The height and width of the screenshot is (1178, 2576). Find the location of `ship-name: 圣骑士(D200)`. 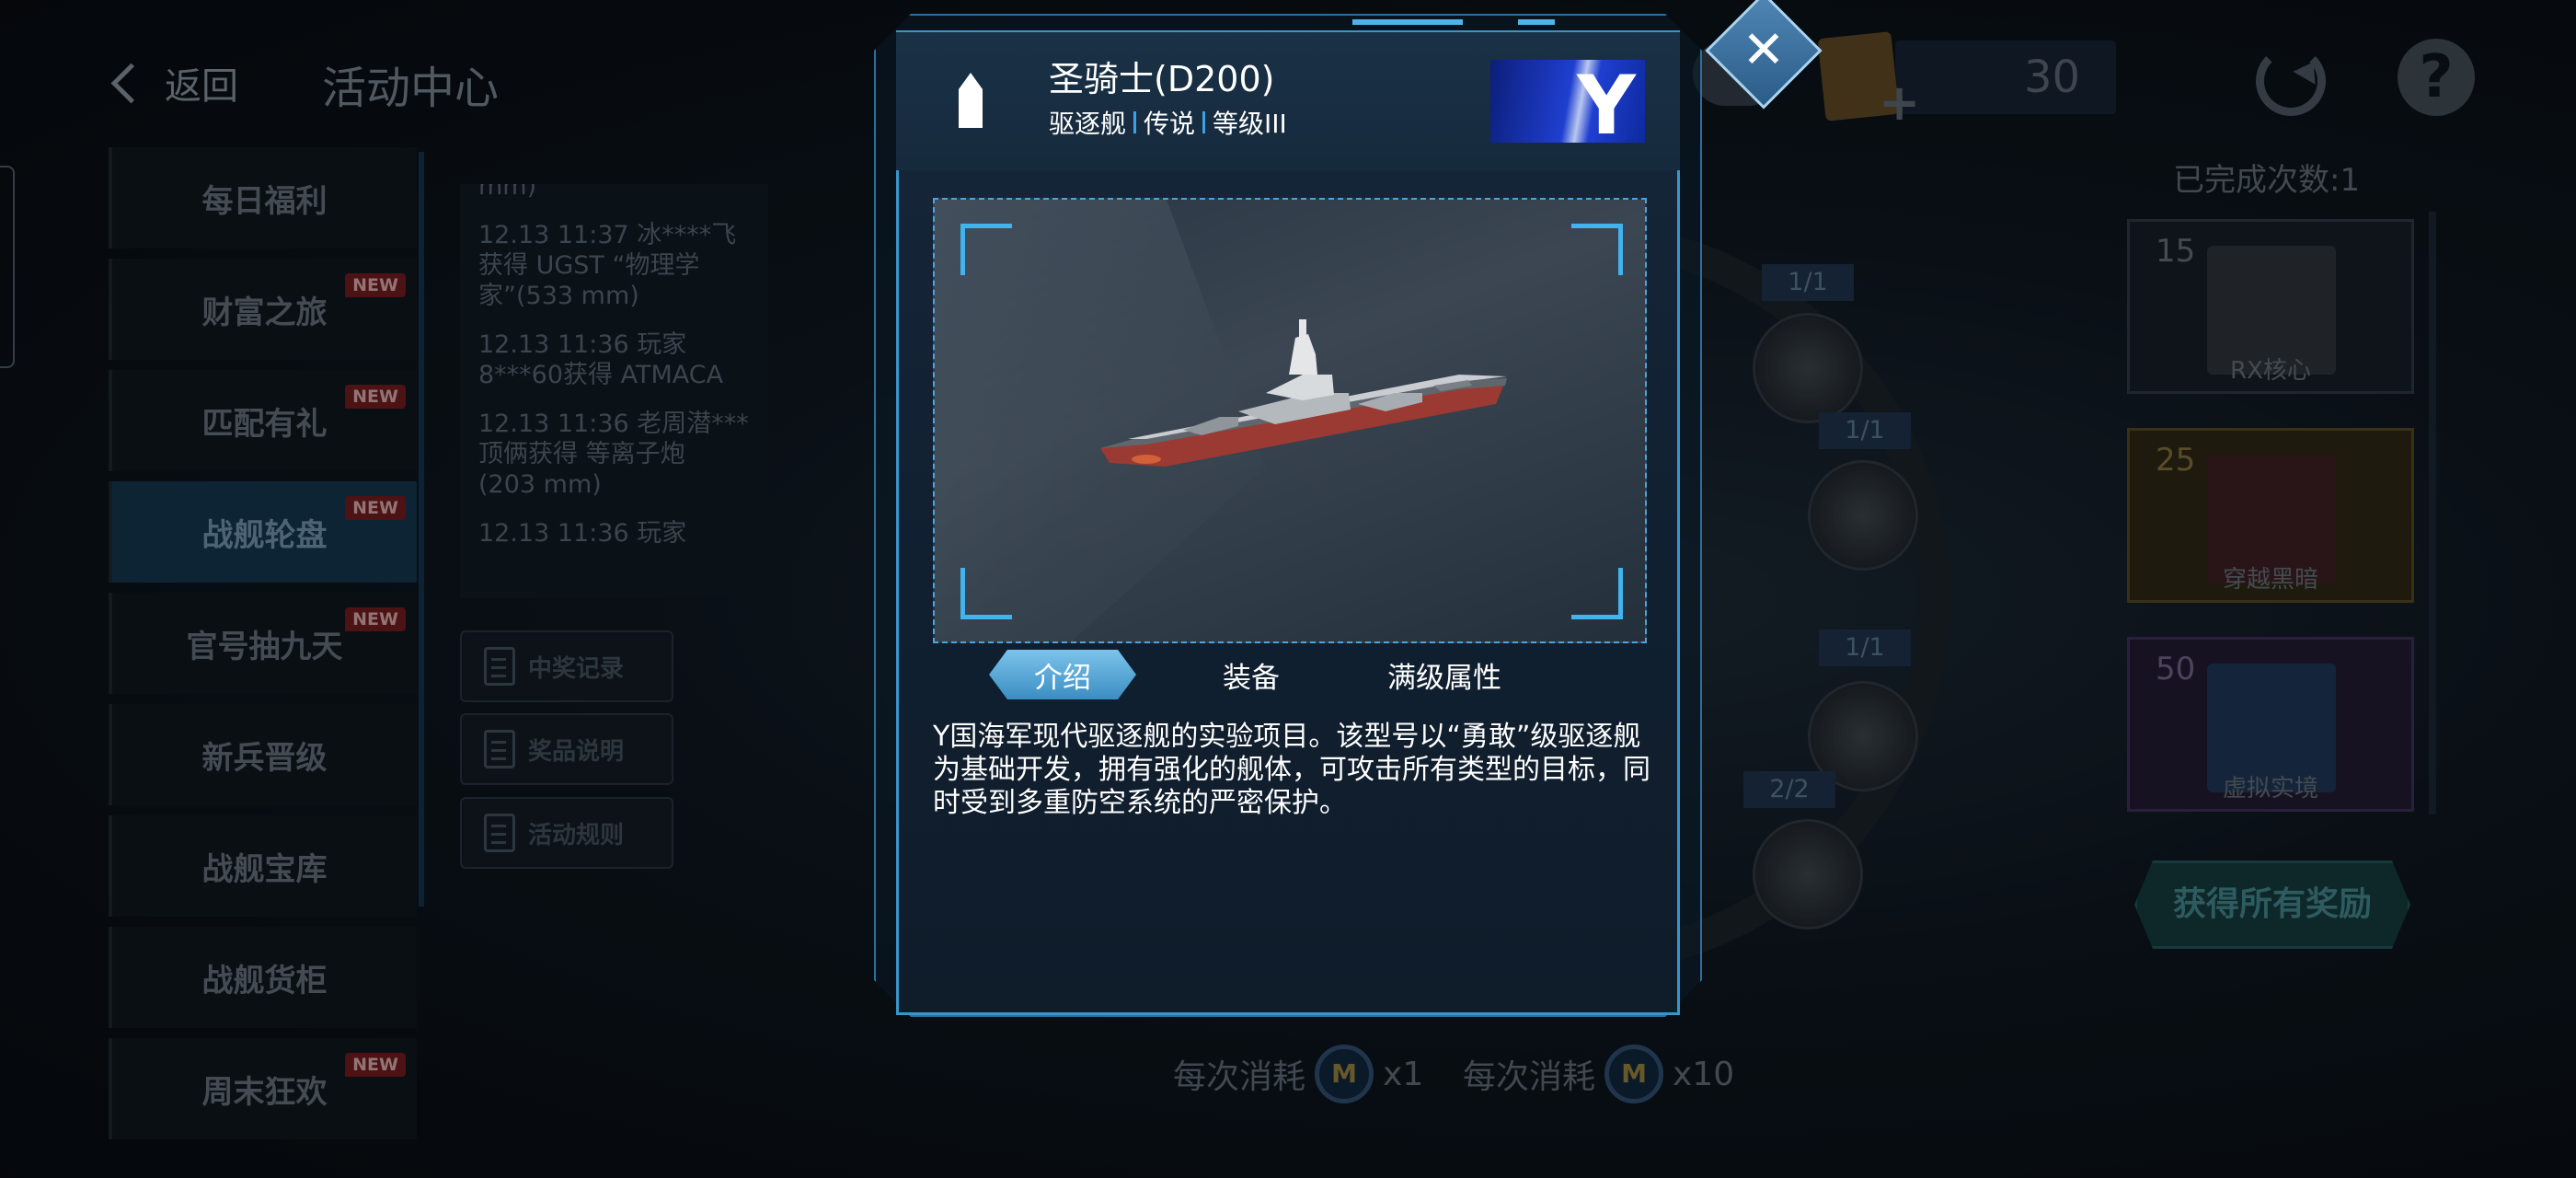

ship-name: 圣骑士(D200) is located at coordinates (1162, 79).